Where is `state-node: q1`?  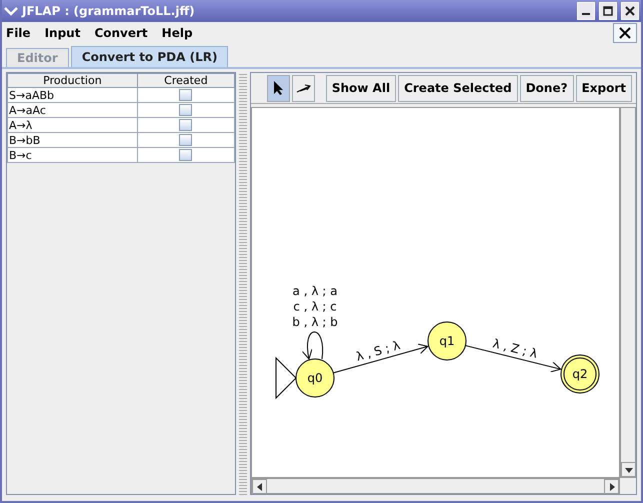 state-node: q1 is located at coordinates (447, 341).